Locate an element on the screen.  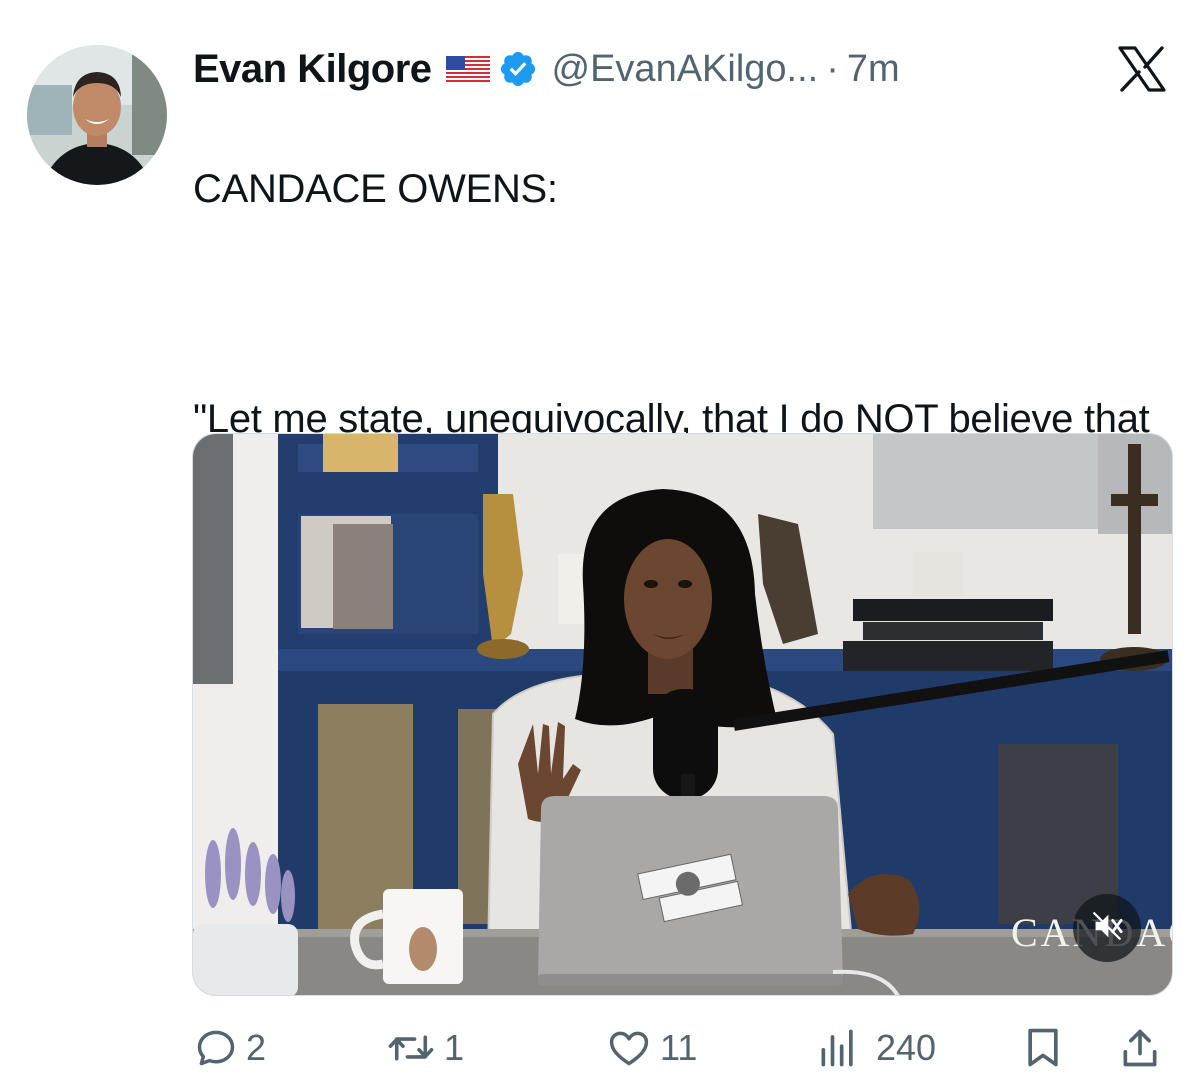
avatar is located at coordinates (97, 115).